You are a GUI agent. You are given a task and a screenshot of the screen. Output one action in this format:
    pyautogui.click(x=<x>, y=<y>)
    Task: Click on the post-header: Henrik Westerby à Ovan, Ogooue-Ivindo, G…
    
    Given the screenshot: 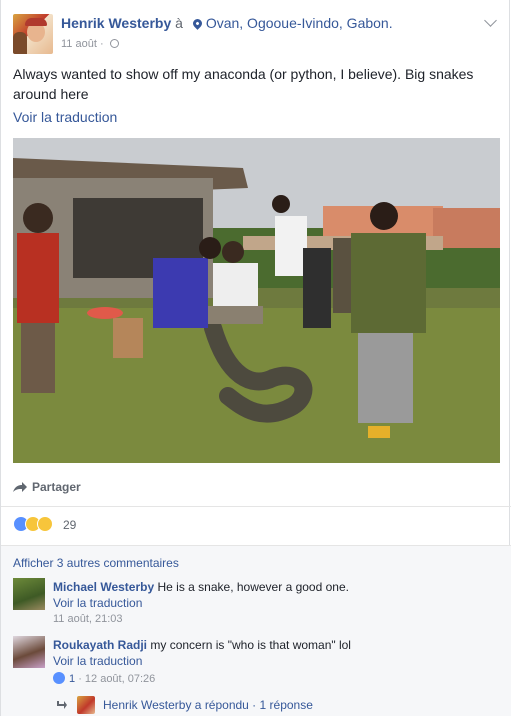 What is the action you would take?
    pyautogui.click(x=255, y=34)
    